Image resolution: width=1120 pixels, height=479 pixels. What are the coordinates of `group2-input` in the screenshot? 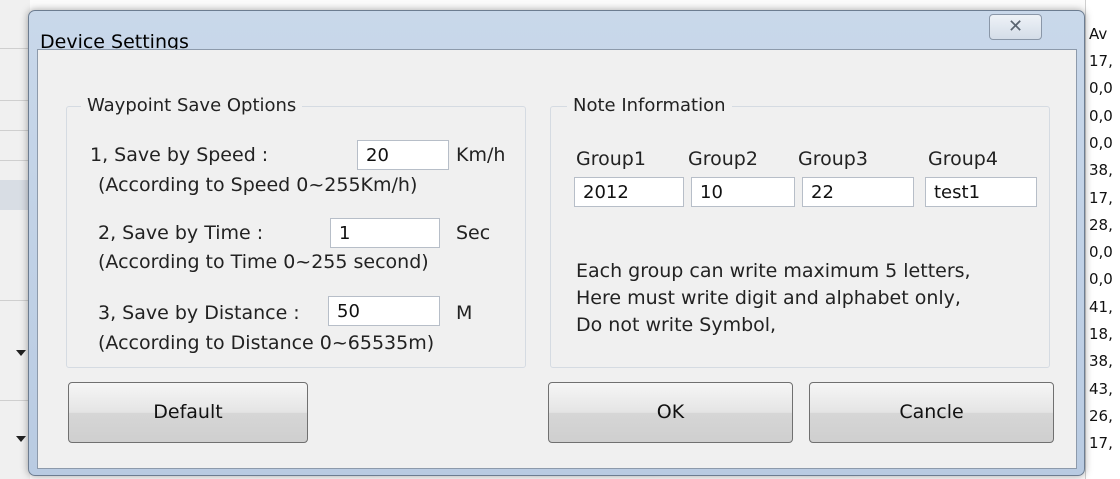 It's located at (743, 192).